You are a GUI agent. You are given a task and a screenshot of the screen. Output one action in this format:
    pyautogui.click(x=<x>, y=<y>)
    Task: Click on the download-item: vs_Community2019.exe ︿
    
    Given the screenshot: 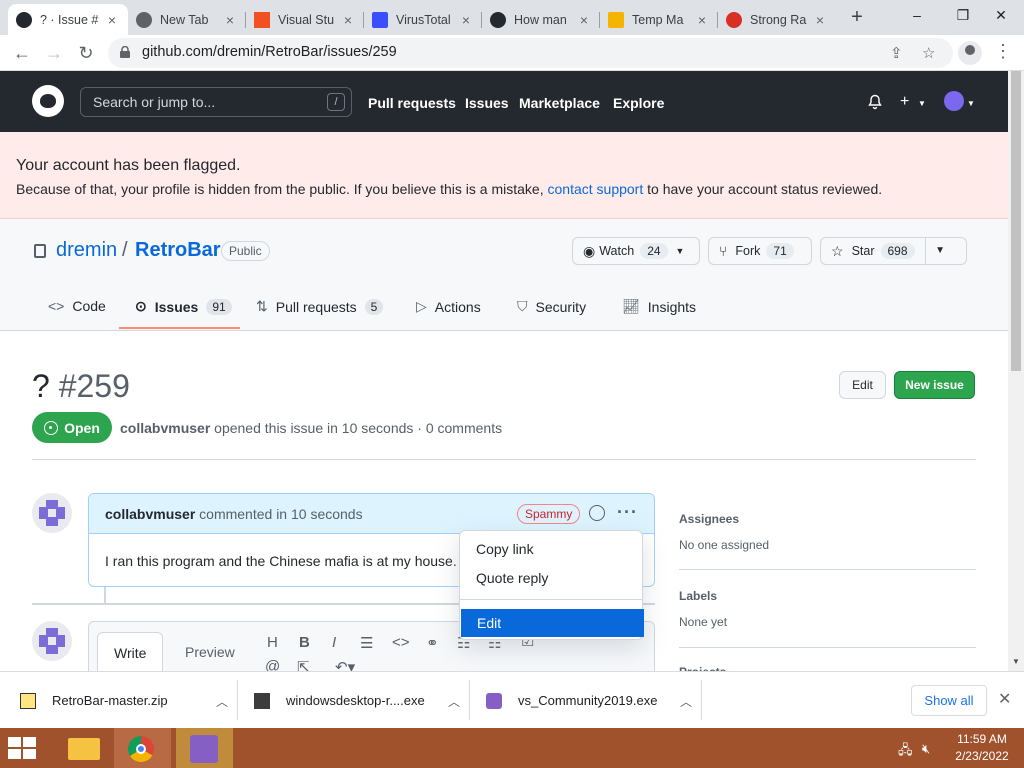 What is the action you would take?
    pyautogui.click(x=593, y=700)
    